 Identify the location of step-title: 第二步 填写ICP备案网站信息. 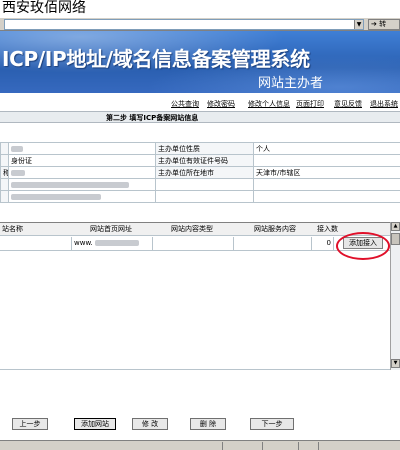
(152, 118).